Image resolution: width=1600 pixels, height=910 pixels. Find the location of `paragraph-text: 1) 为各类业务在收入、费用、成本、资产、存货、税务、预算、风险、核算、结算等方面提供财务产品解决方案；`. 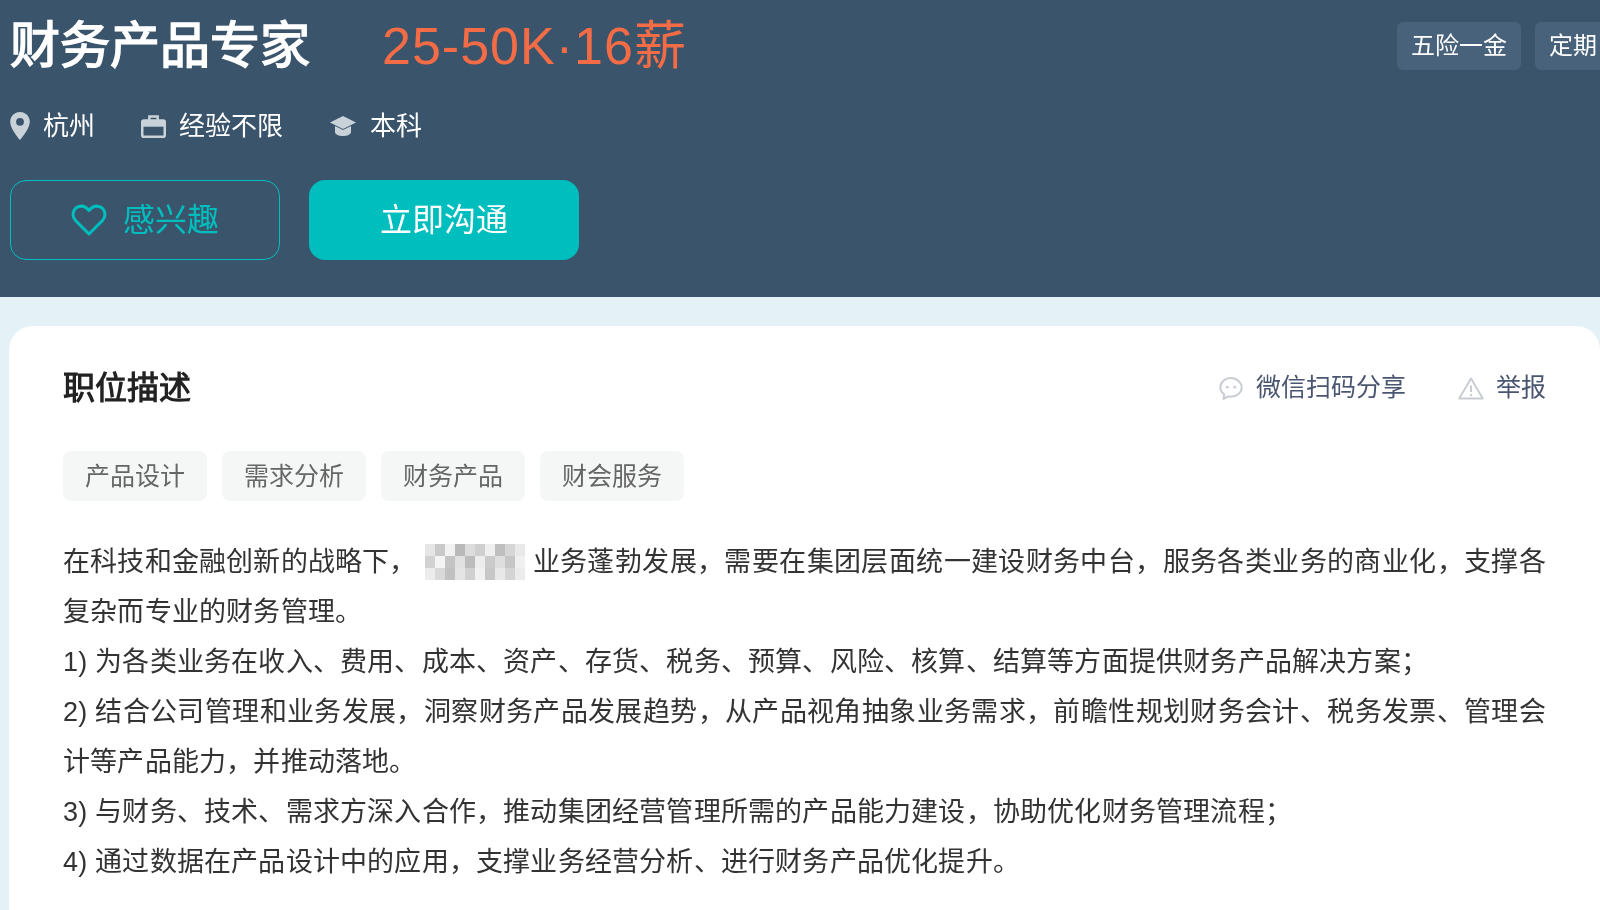

paragraph-text: 1) 为各类业务在收入、费用、成本、资产、存货、税务、预算、风险、核算、结算等方面提供财务产品解决方案； is located at coordinates (746, 662).